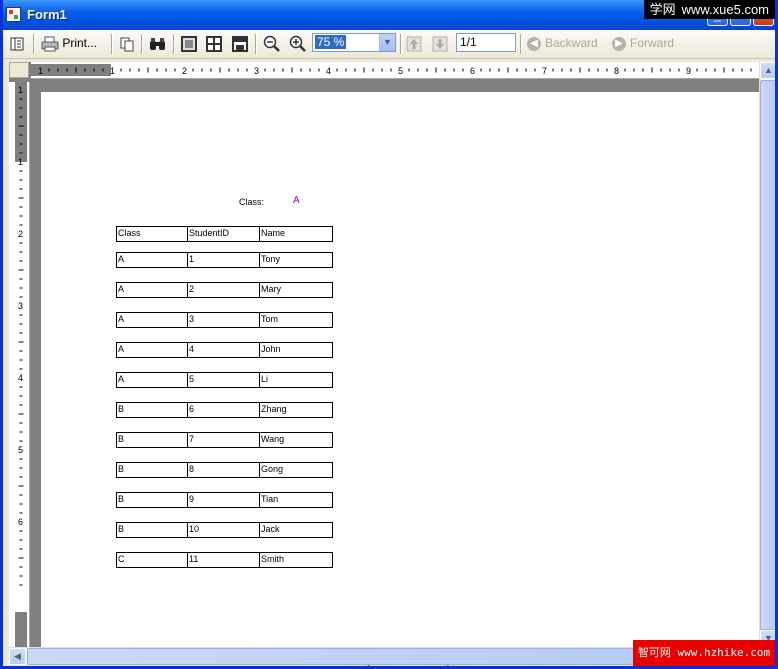 The height and width of the screenshot is (669, 778). Describe the element at coordinates (616, 71) in the screenshot. I see `ruler-number: 8` at that location.